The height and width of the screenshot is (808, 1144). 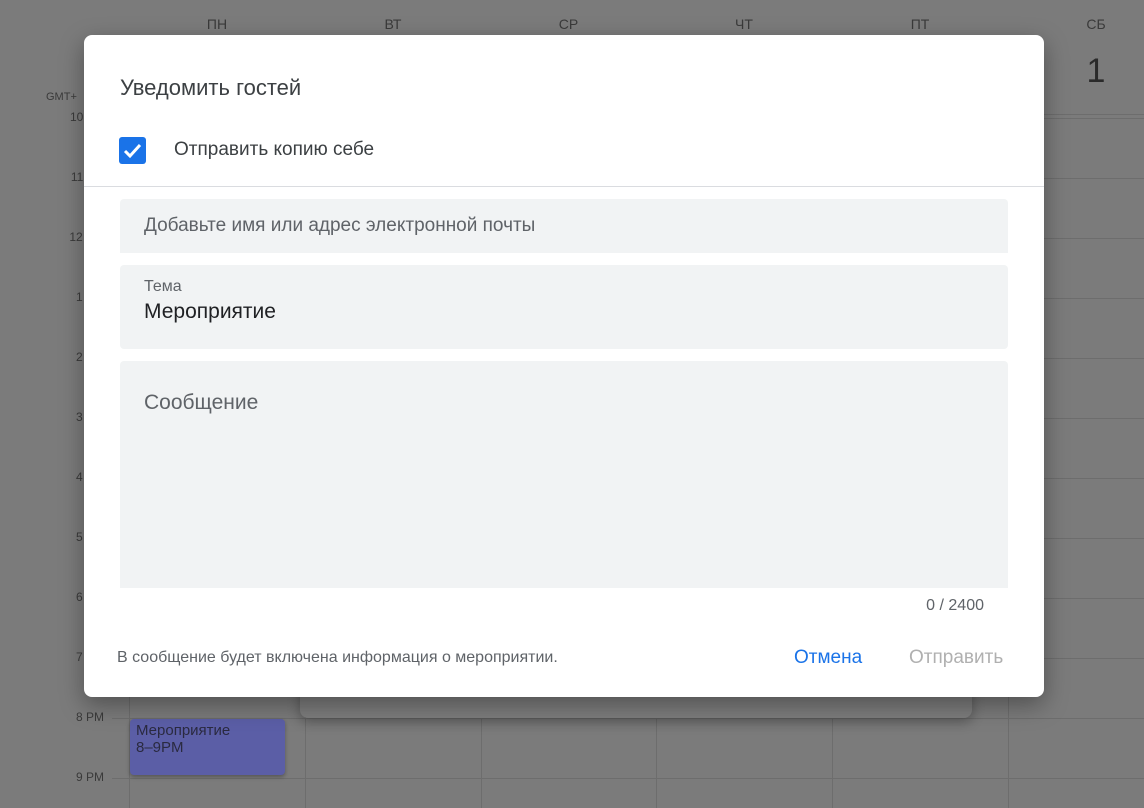 What do you see at coordinates (211, 87) in the screenshot?
I see `dialog-title: Уведомить гостей` at bounding box center [211, 87].